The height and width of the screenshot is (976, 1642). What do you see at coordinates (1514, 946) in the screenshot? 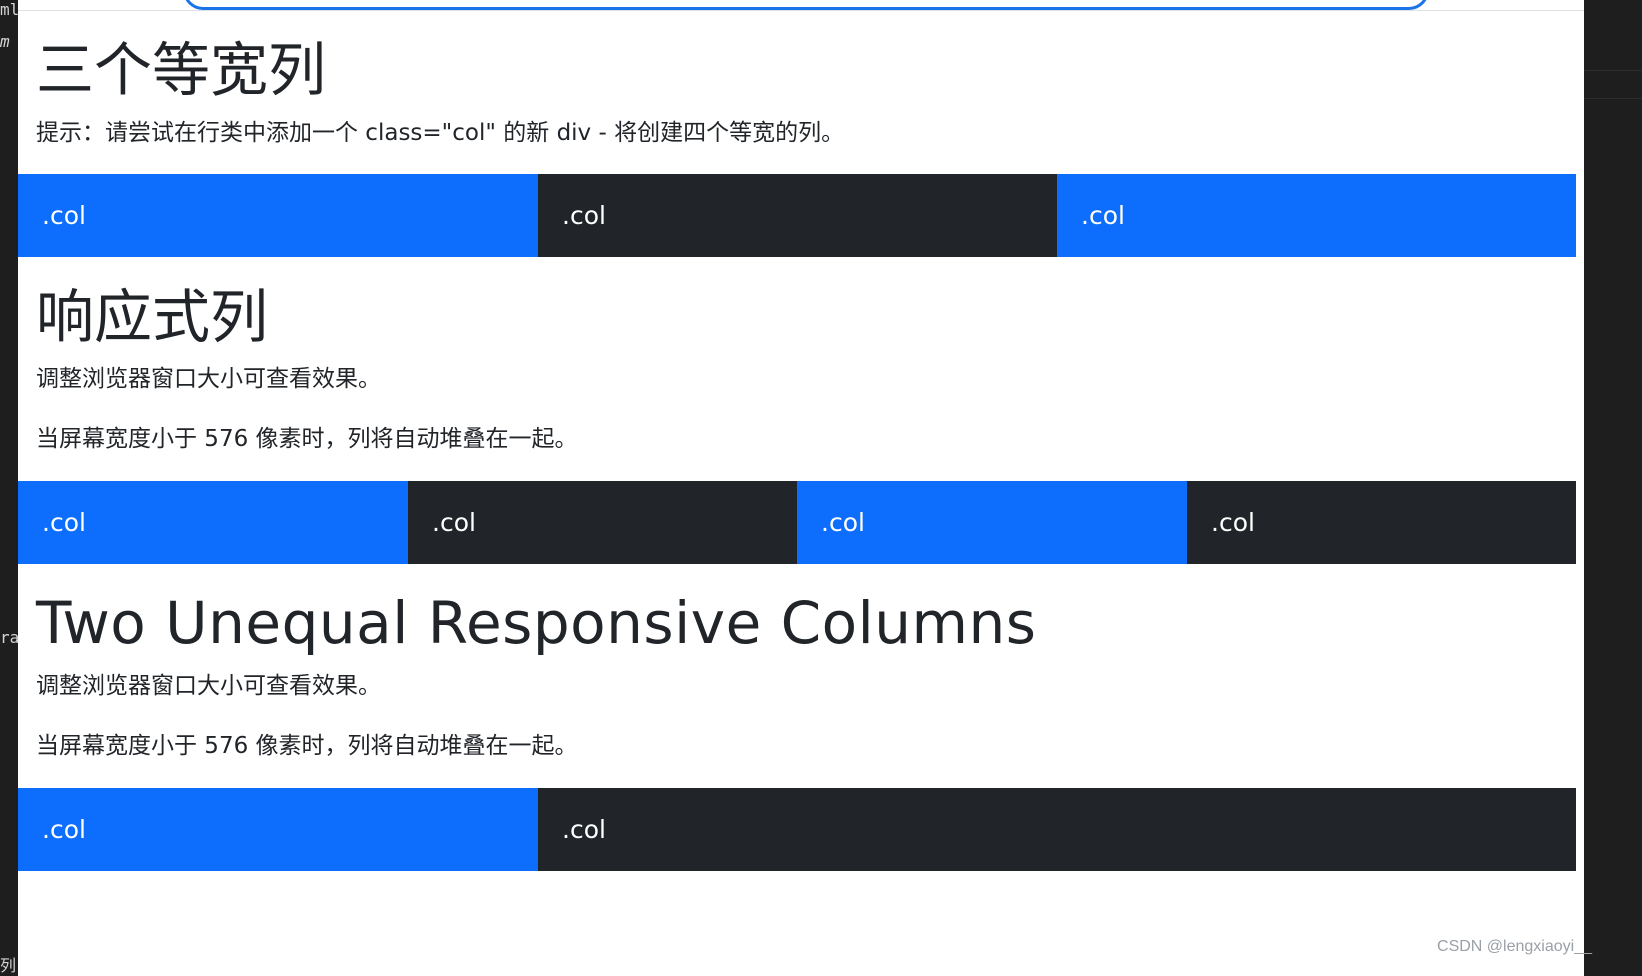
I see `watermark: CSDN @lengxiaoyi__` at bounding box center [1514, 946].